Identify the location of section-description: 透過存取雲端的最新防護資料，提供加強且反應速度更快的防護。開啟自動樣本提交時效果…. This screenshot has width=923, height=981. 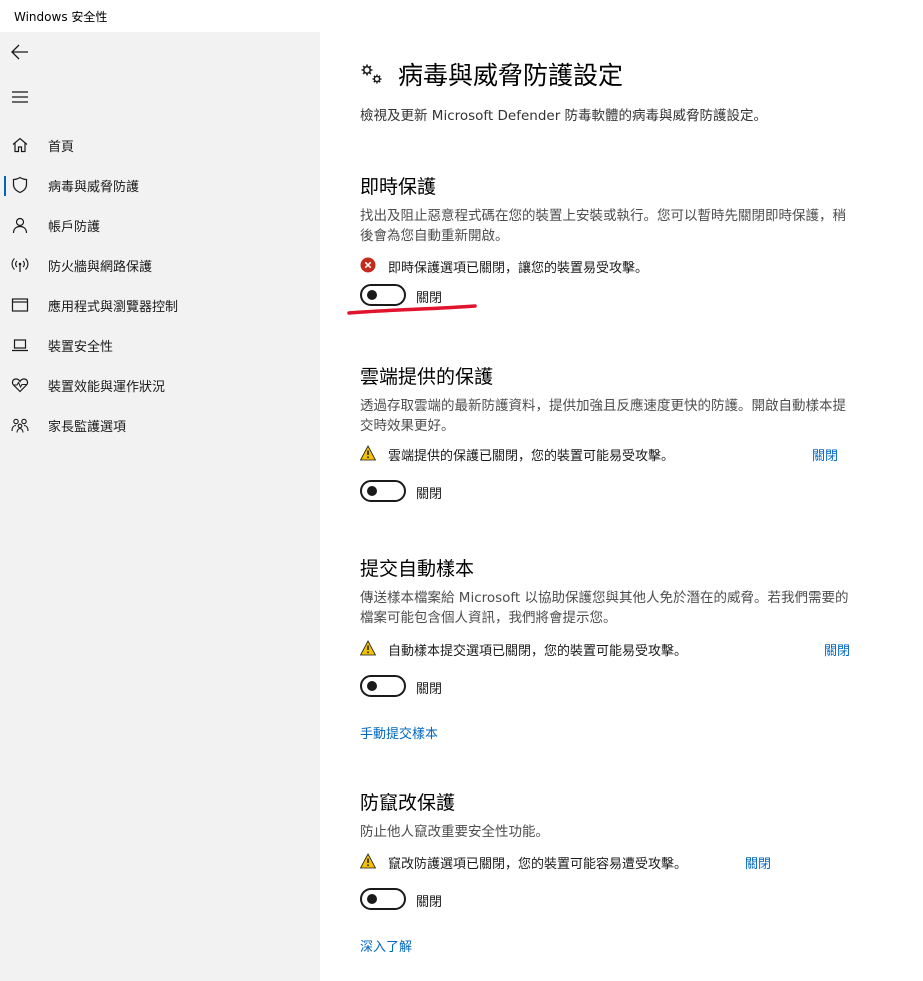
(603, 416).